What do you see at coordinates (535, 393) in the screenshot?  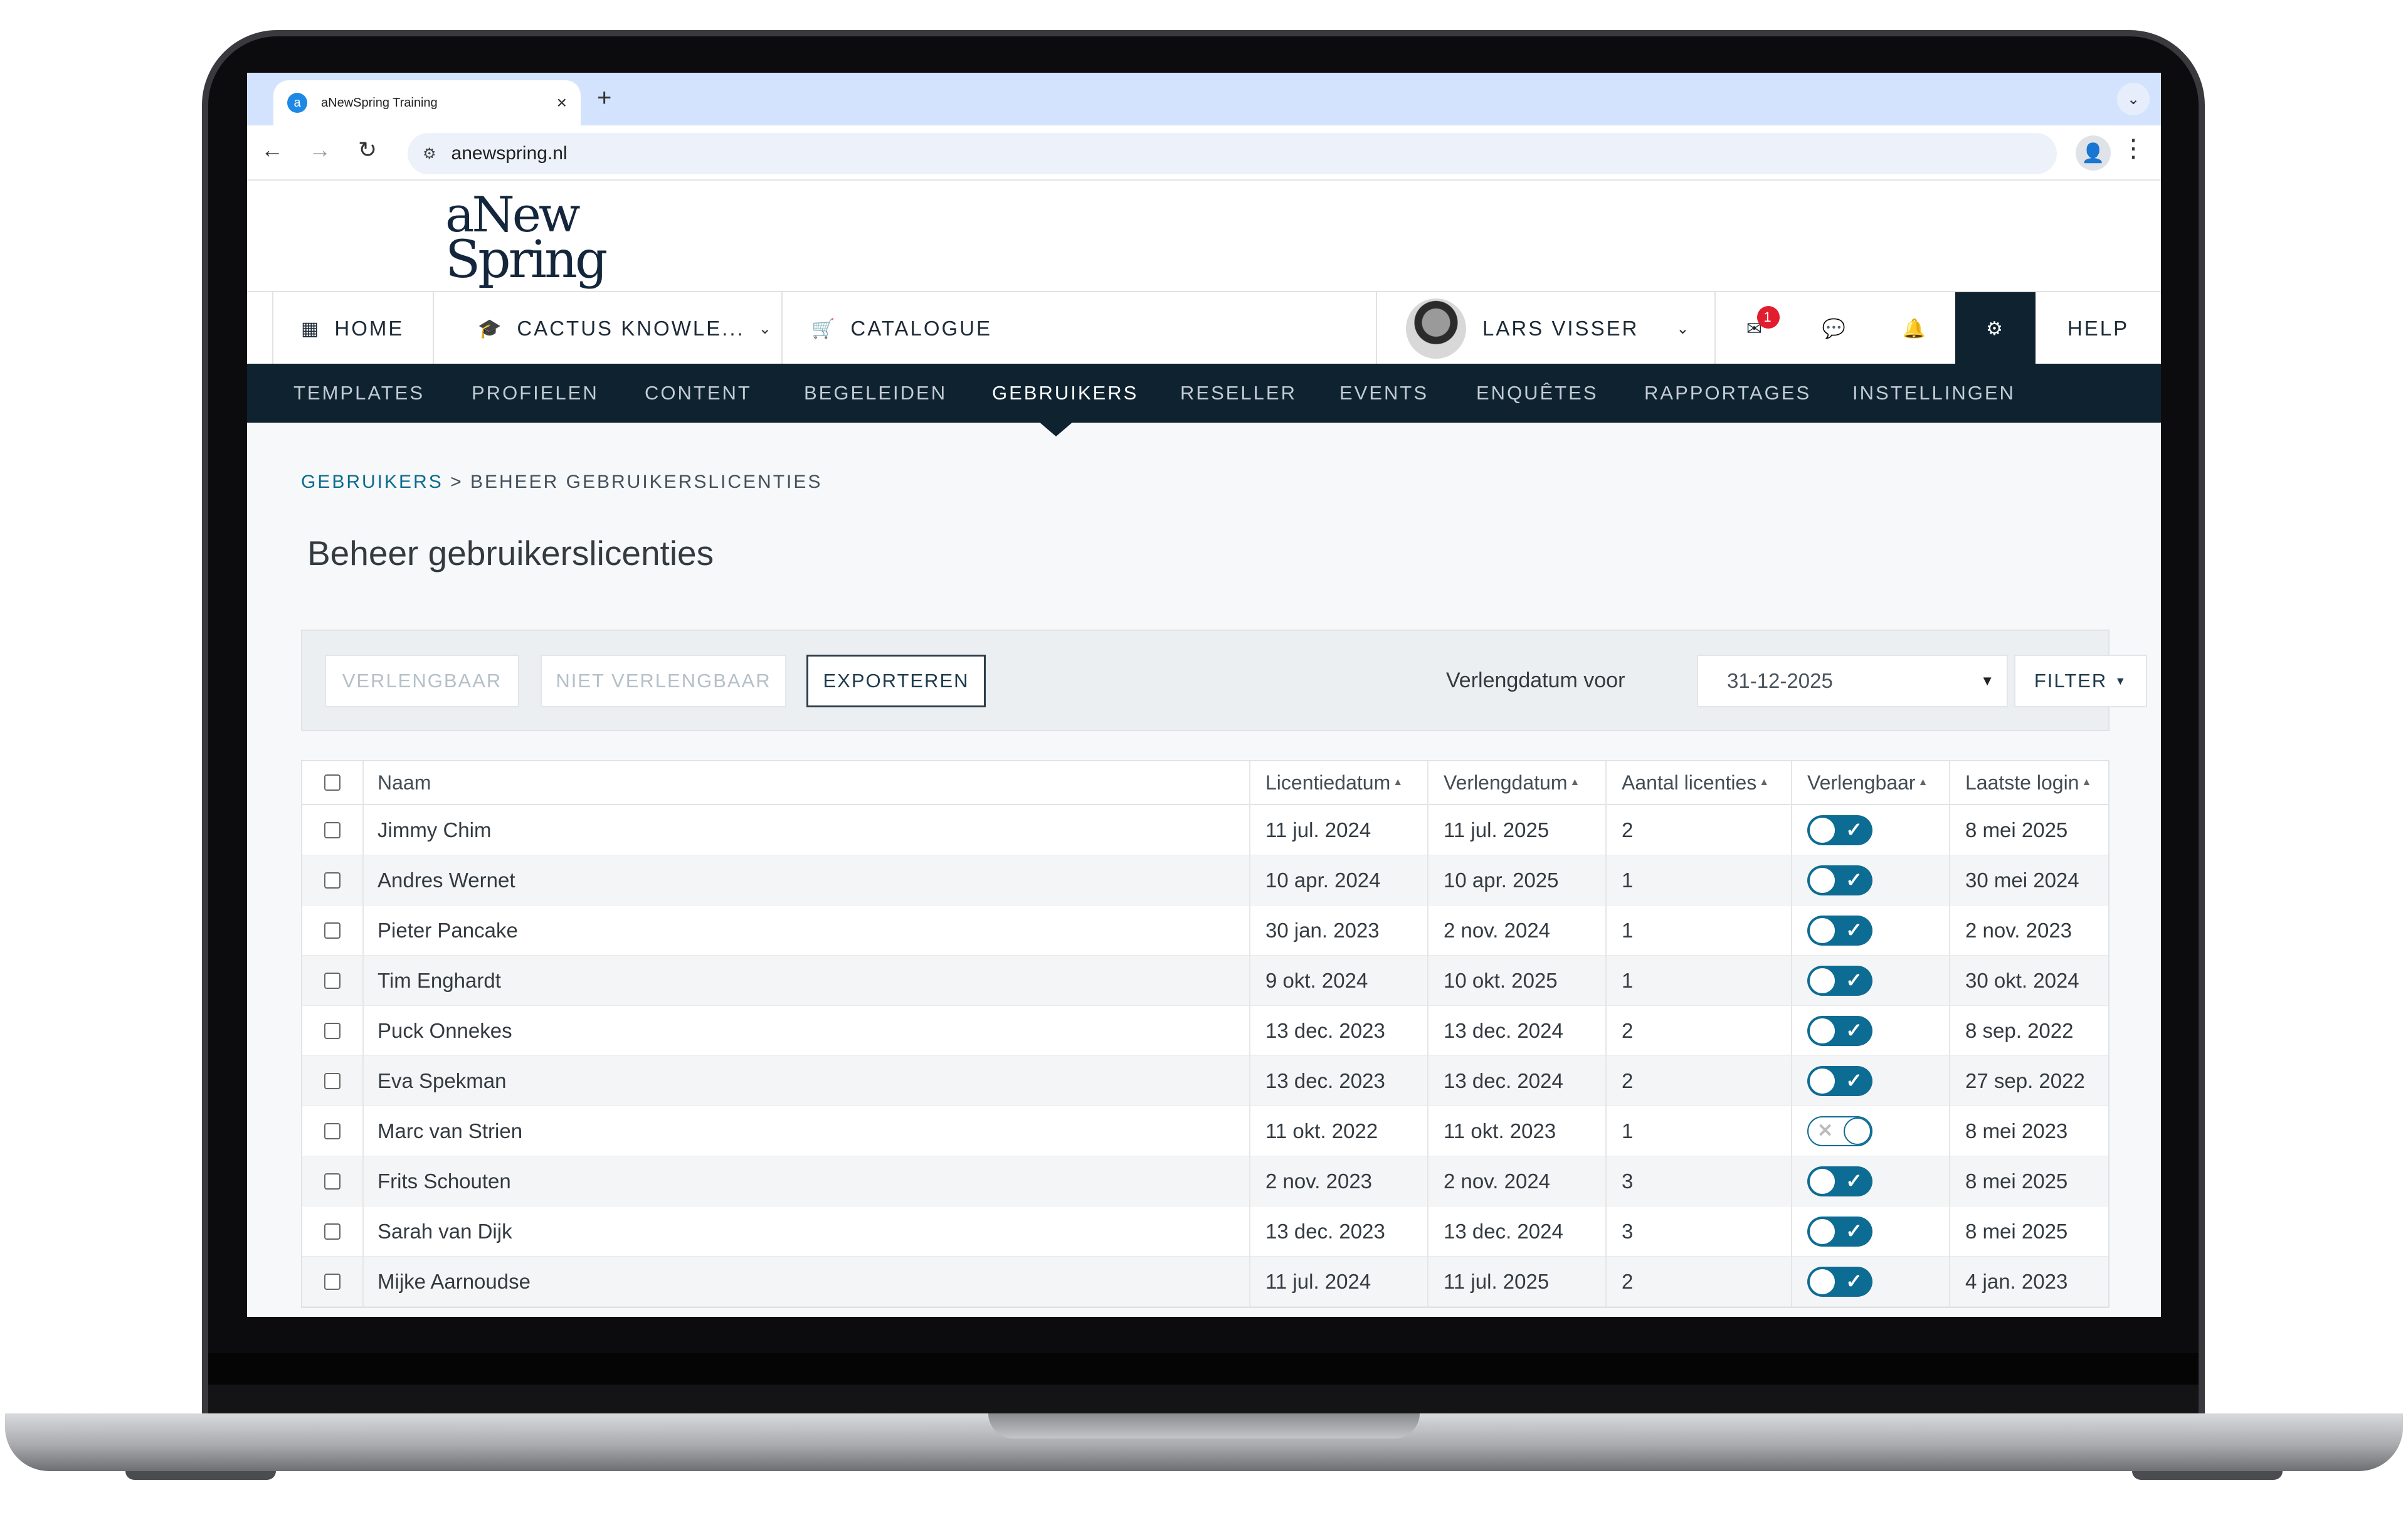 I see `subnav-profielen: PROFIELEN` at bounding box center [535, 393].